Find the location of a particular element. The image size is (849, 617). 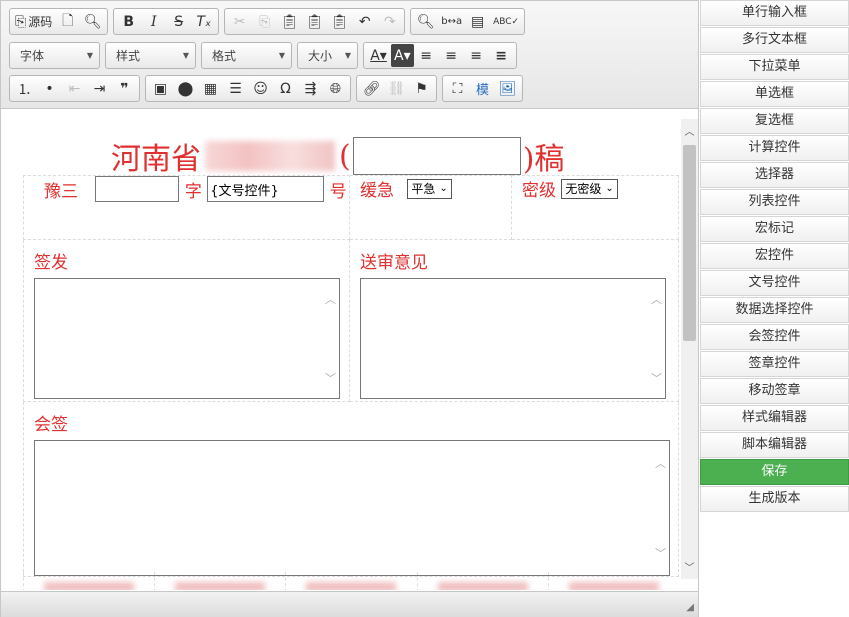

font-size-select: 大小 ▼ is located at coordinates (327, 55).